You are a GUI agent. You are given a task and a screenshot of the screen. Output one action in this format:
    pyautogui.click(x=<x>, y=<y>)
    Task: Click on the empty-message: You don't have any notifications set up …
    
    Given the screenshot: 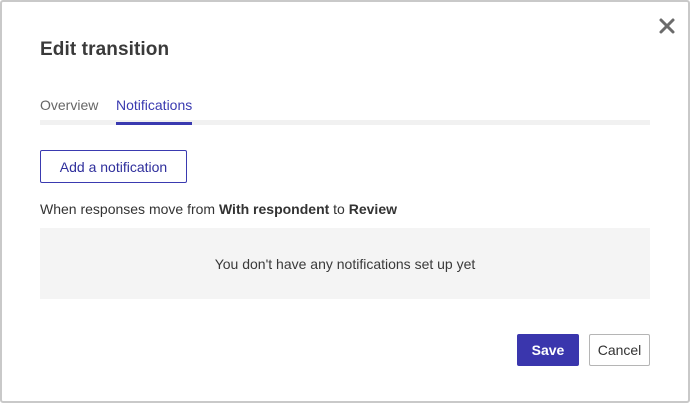 What is the action you would take?
    pyautogui.click(x=345, y=263)
    